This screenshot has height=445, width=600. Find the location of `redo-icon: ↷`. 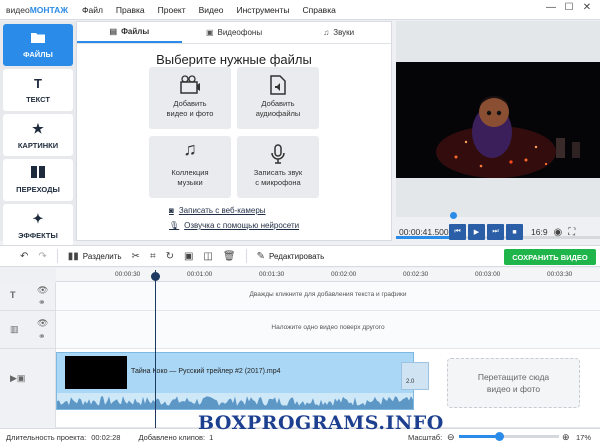

redo-icon: ↷ is located at coordinates (42, 256).